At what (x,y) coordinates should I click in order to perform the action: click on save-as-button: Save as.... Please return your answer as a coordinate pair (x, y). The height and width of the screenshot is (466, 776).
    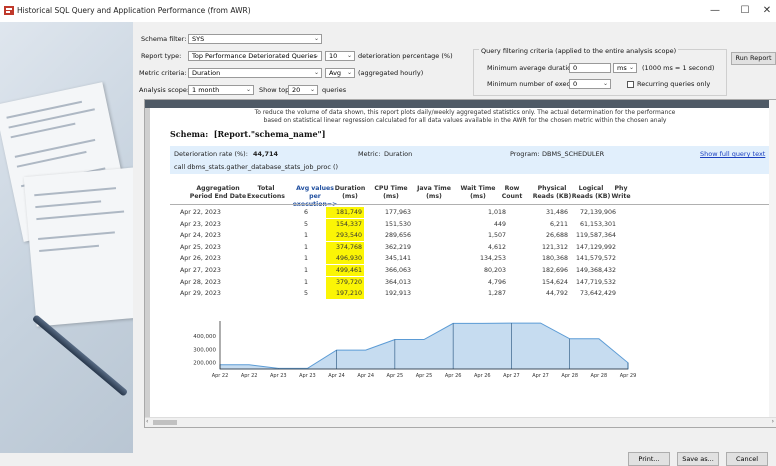
    Looking at the image, I should click on (698, 459).